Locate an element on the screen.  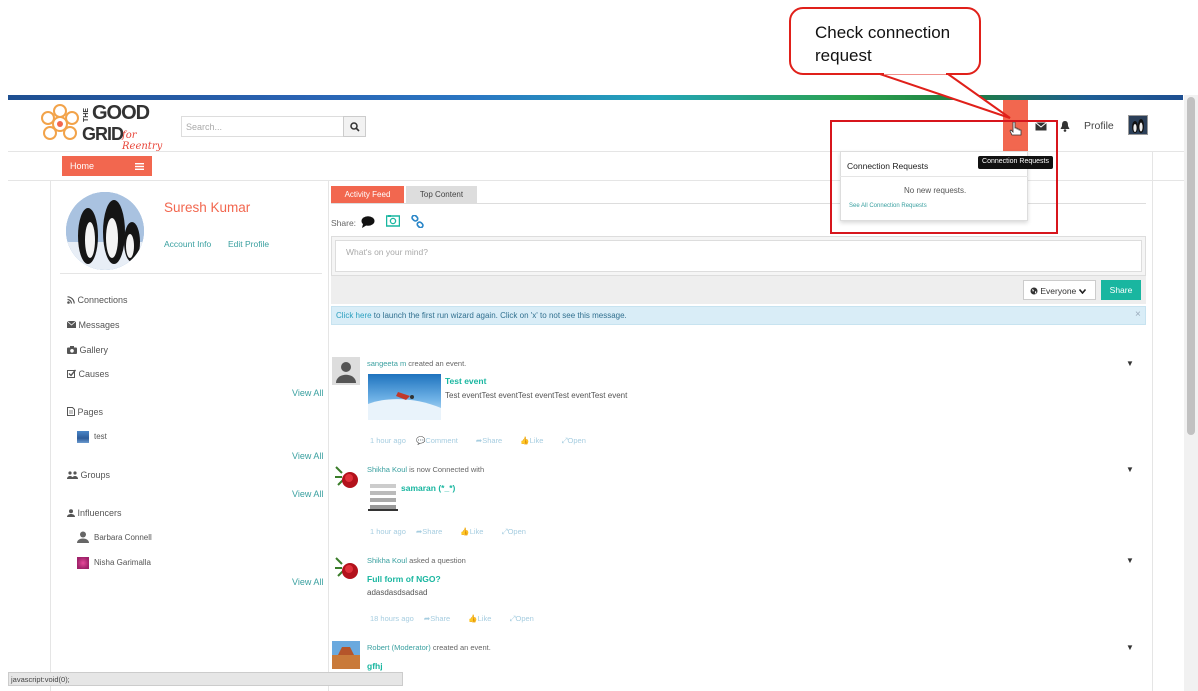
influencer-barbara-connell: Barbara Connell is located at coordinates (123, 537).